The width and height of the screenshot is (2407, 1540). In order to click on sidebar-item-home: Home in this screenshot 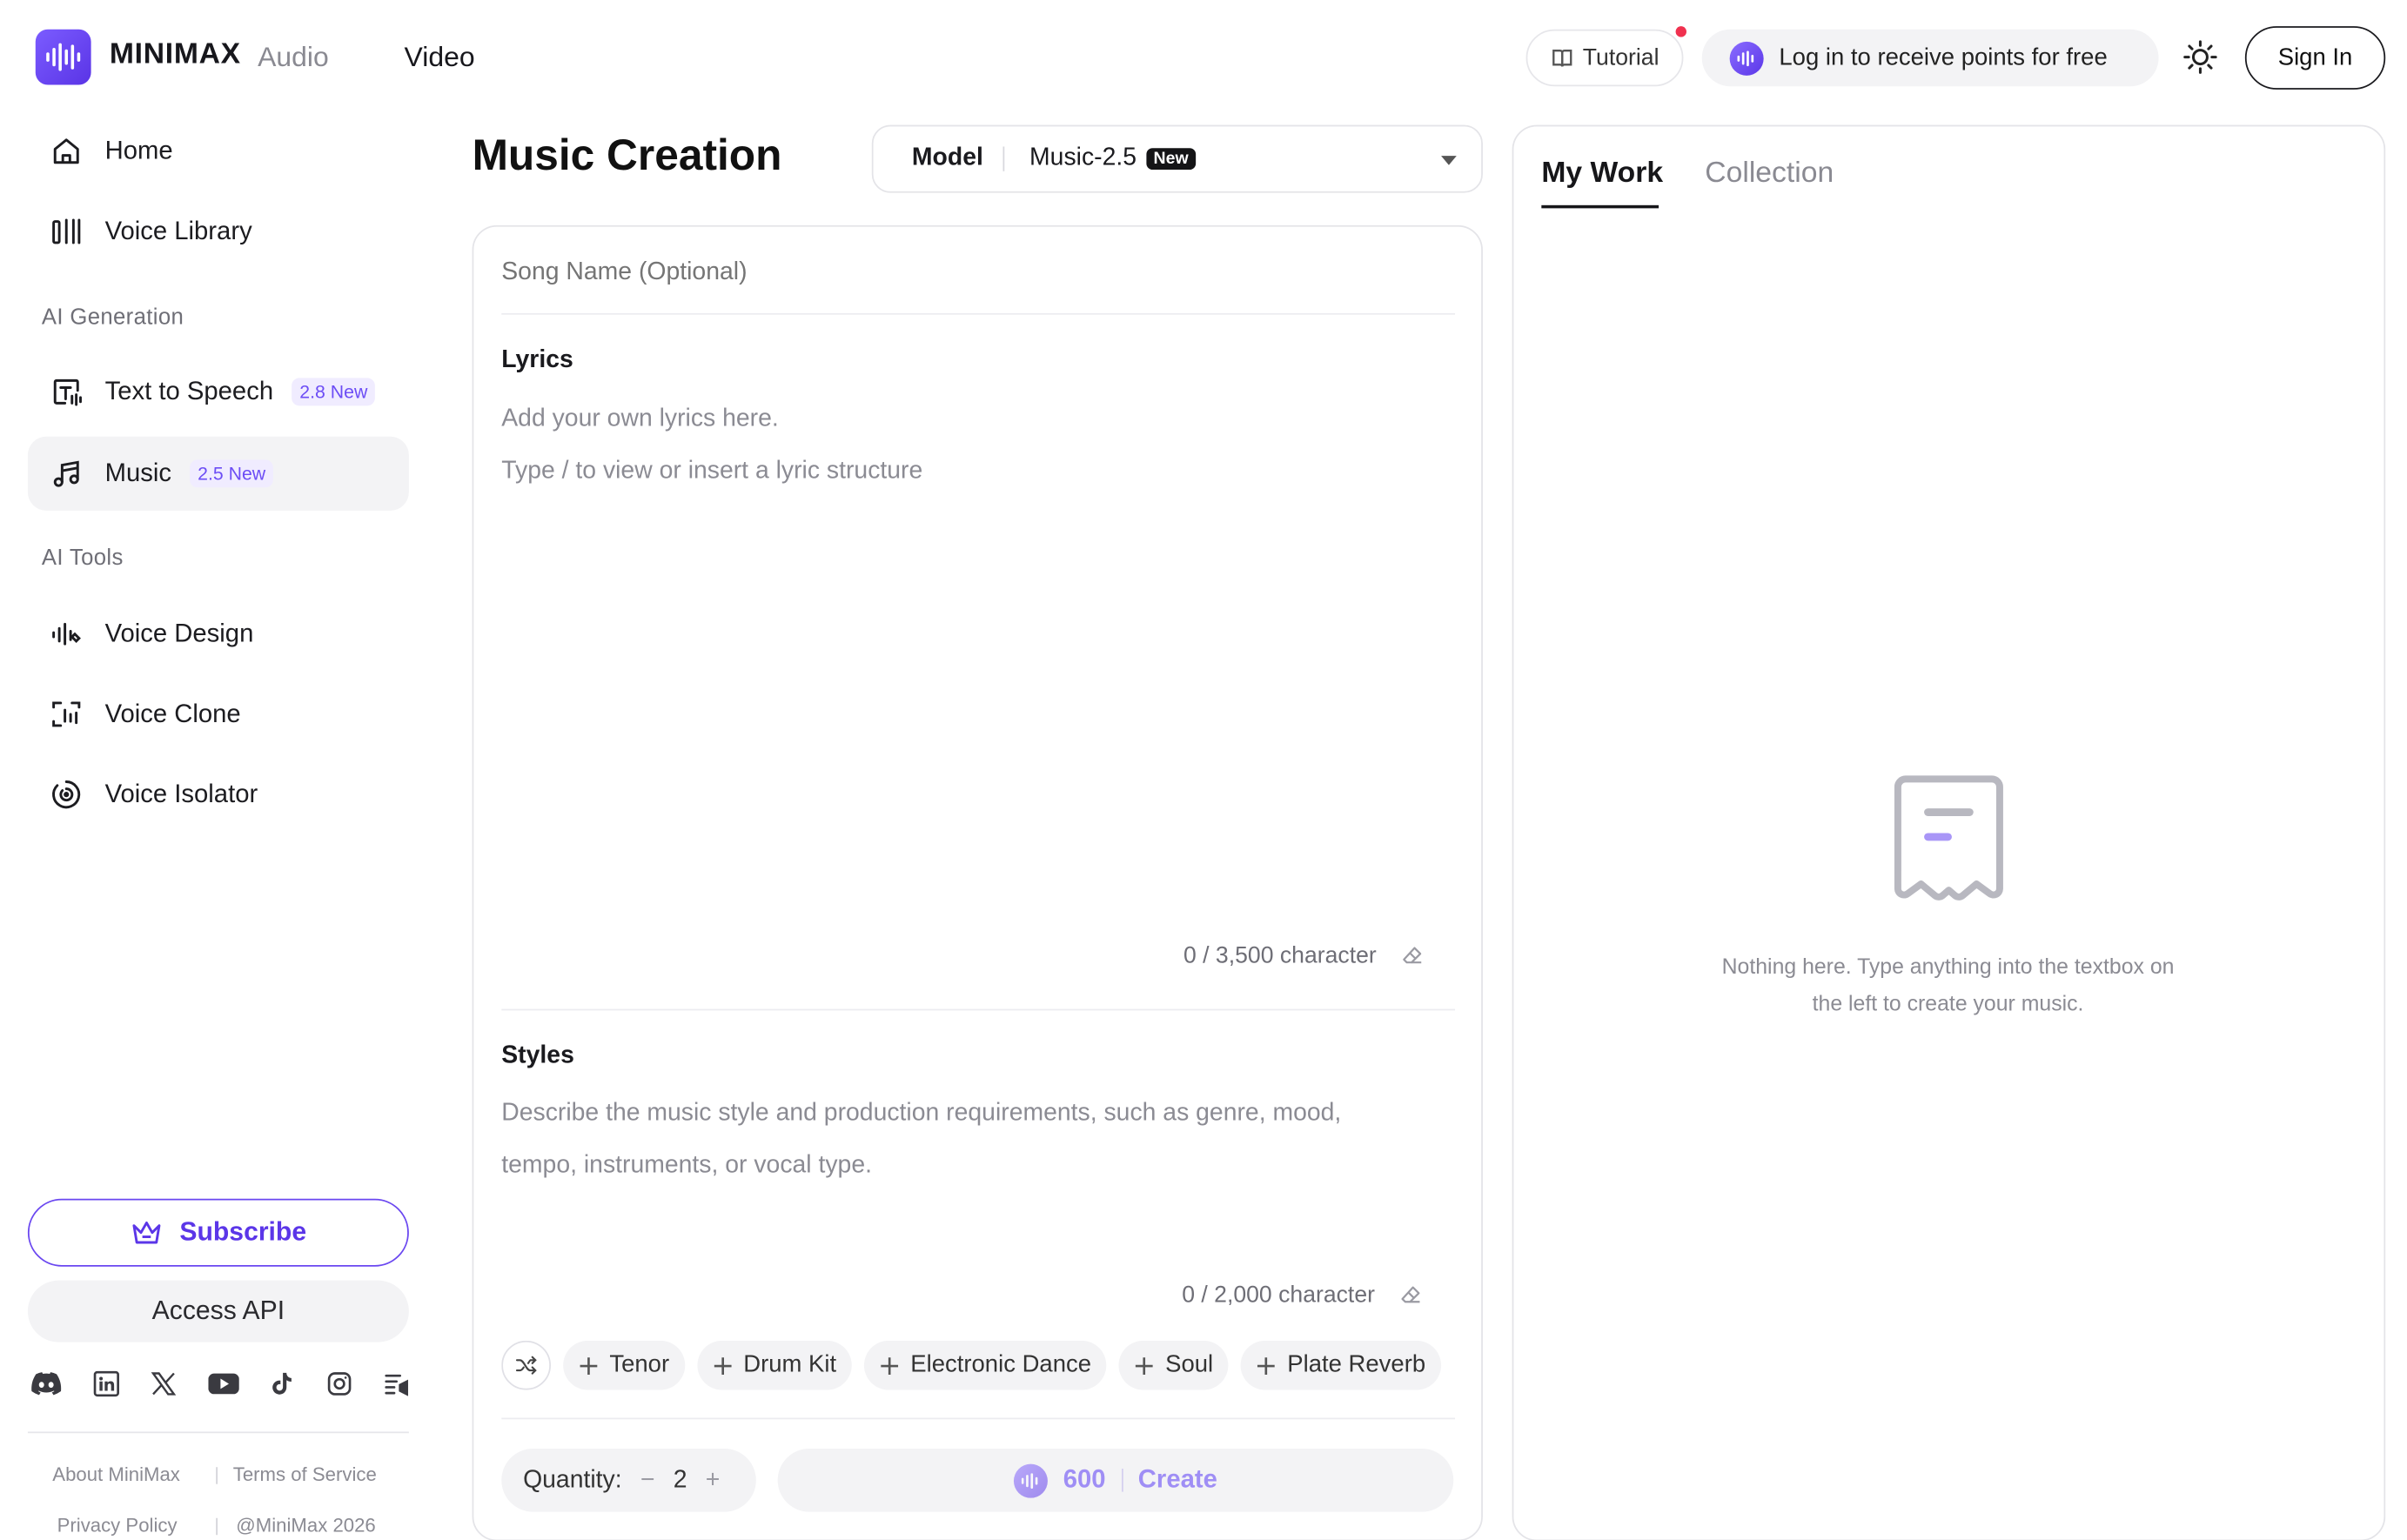, I will do `click(218, 151)`.